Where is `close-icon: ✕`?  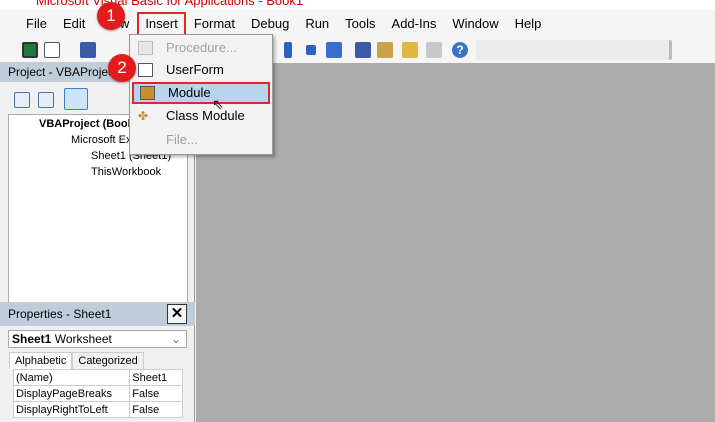
close-icon: ✕ is located at coordinates (177, 314).